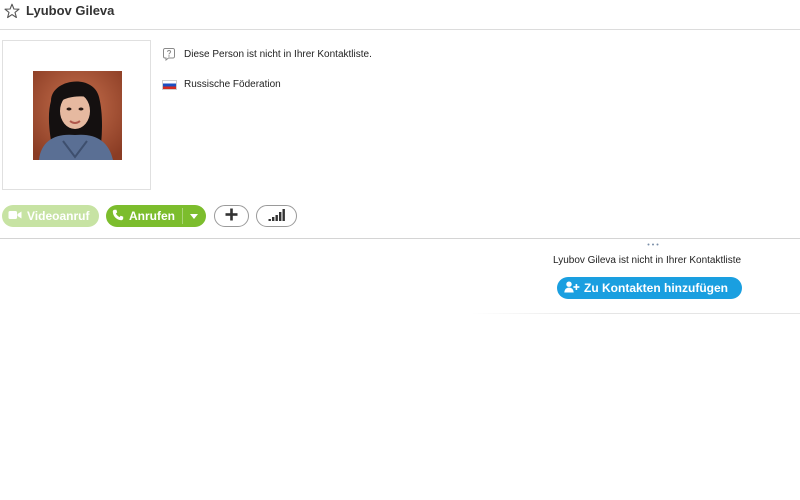 This screenshot has height=500, width=800. I want to click on add-to-contacts-button: Zu Kontakten hinzufügen, so click(649, 288).